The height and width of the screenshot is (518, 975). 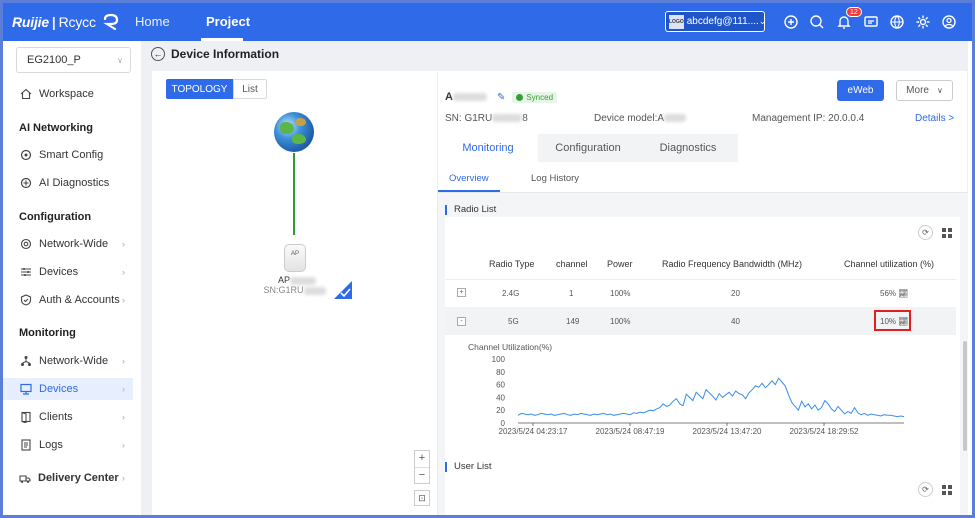 I want to click on internet-globe-icon, so click(x=294, y=132).